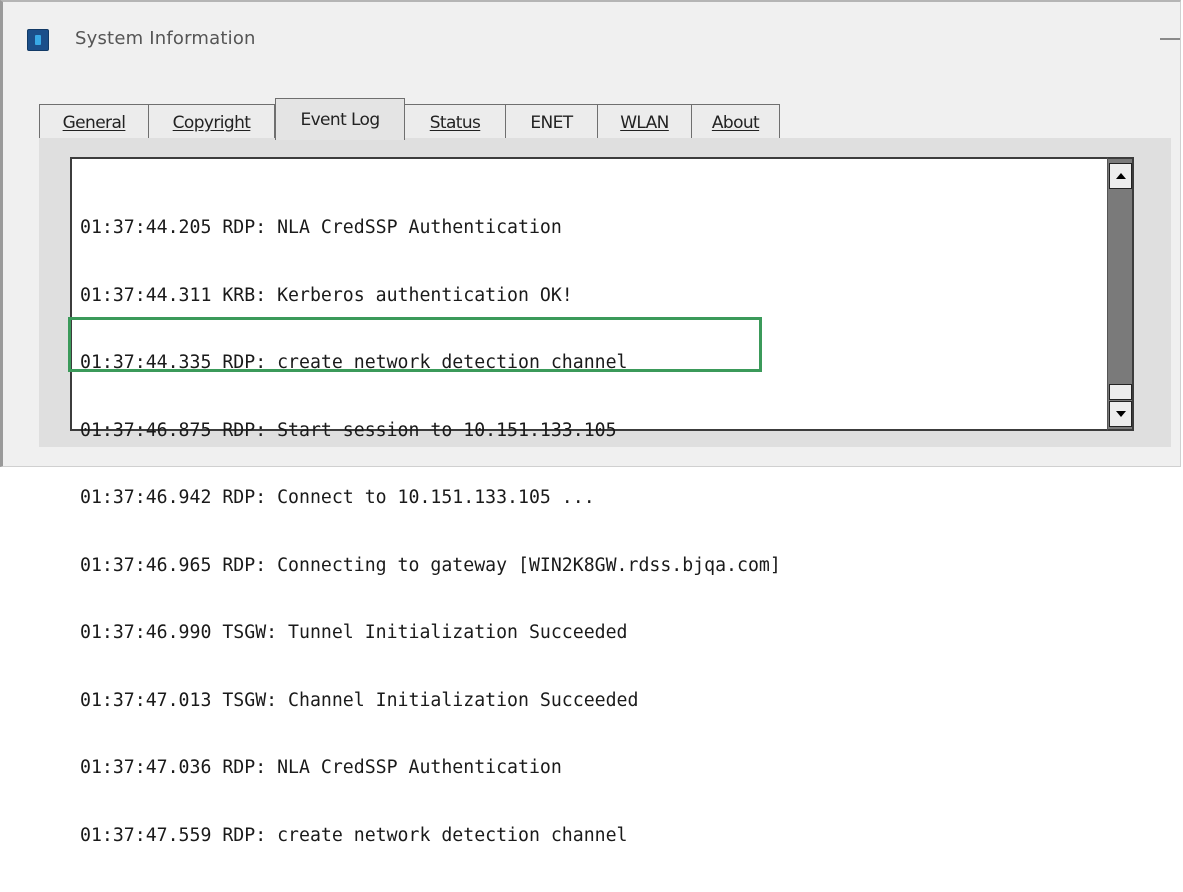 The width and height of the screenshot is (1183, 892). What do you see at coordinates (1170, 39) in the screenshot?
I see `minimize-icon` at bounding box center [1170, 39].